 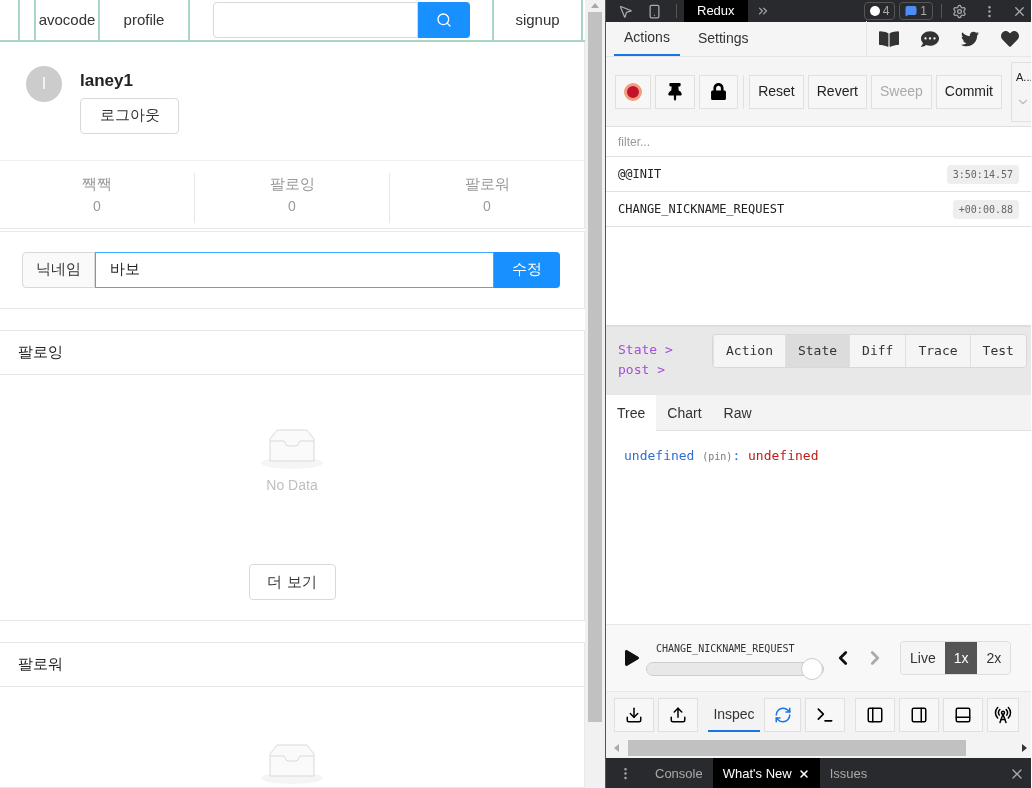 What do you see at coordinates (537, 20) in the screenshot?
I see `nav-link: signup` at bounding box center [537, 20].